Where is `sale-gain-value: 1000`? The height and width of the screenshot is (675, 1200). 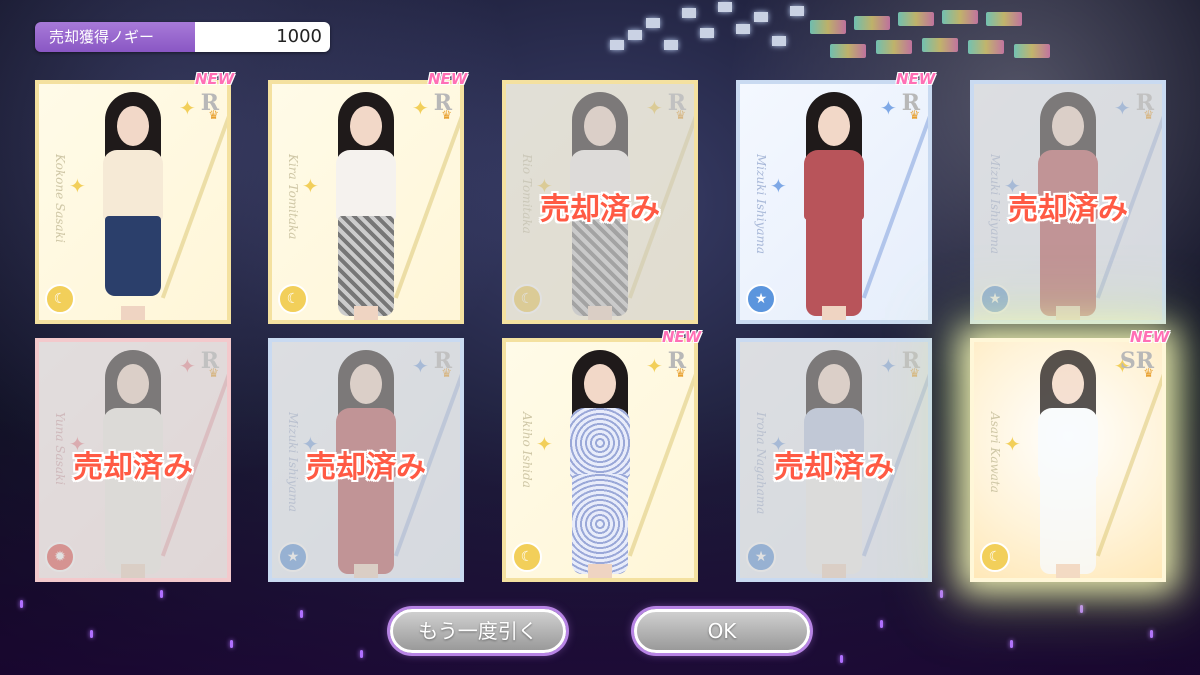 sale-gain-value: 1000 is located at coordinates (262, 37).